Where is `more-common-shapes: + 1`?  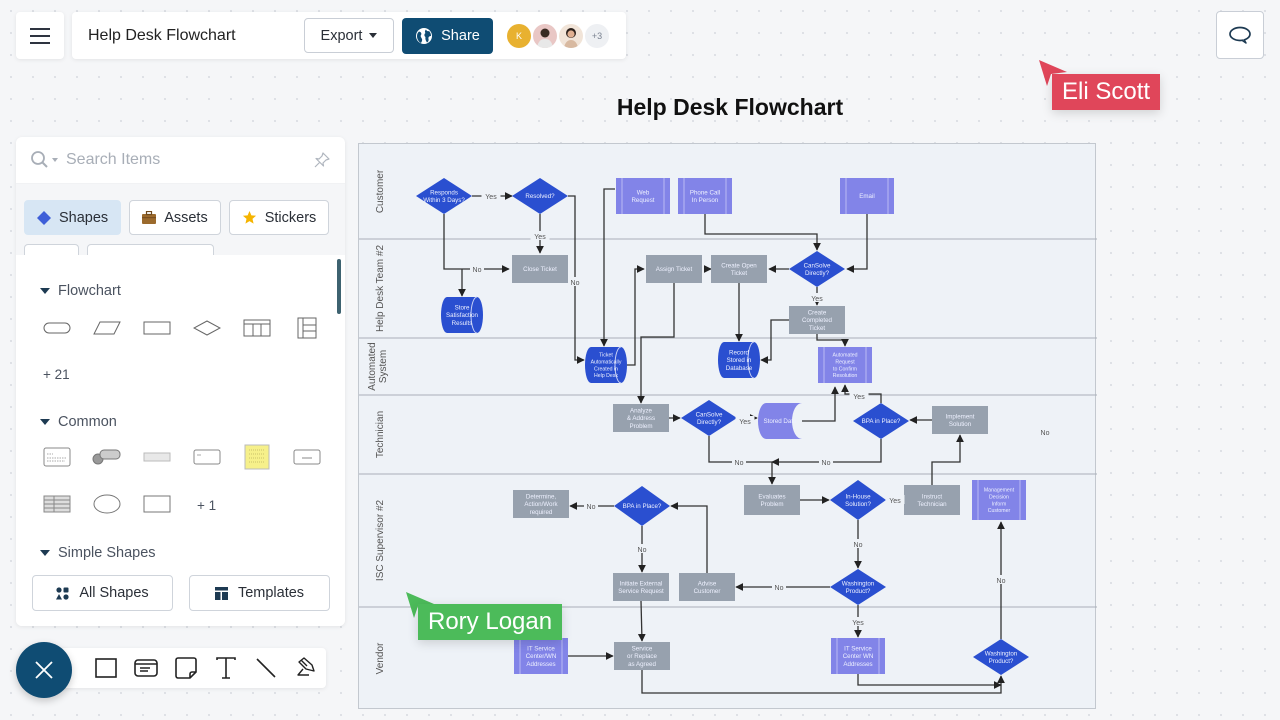
more-common-shapes: + 1 is located at coordinates (206, 505).